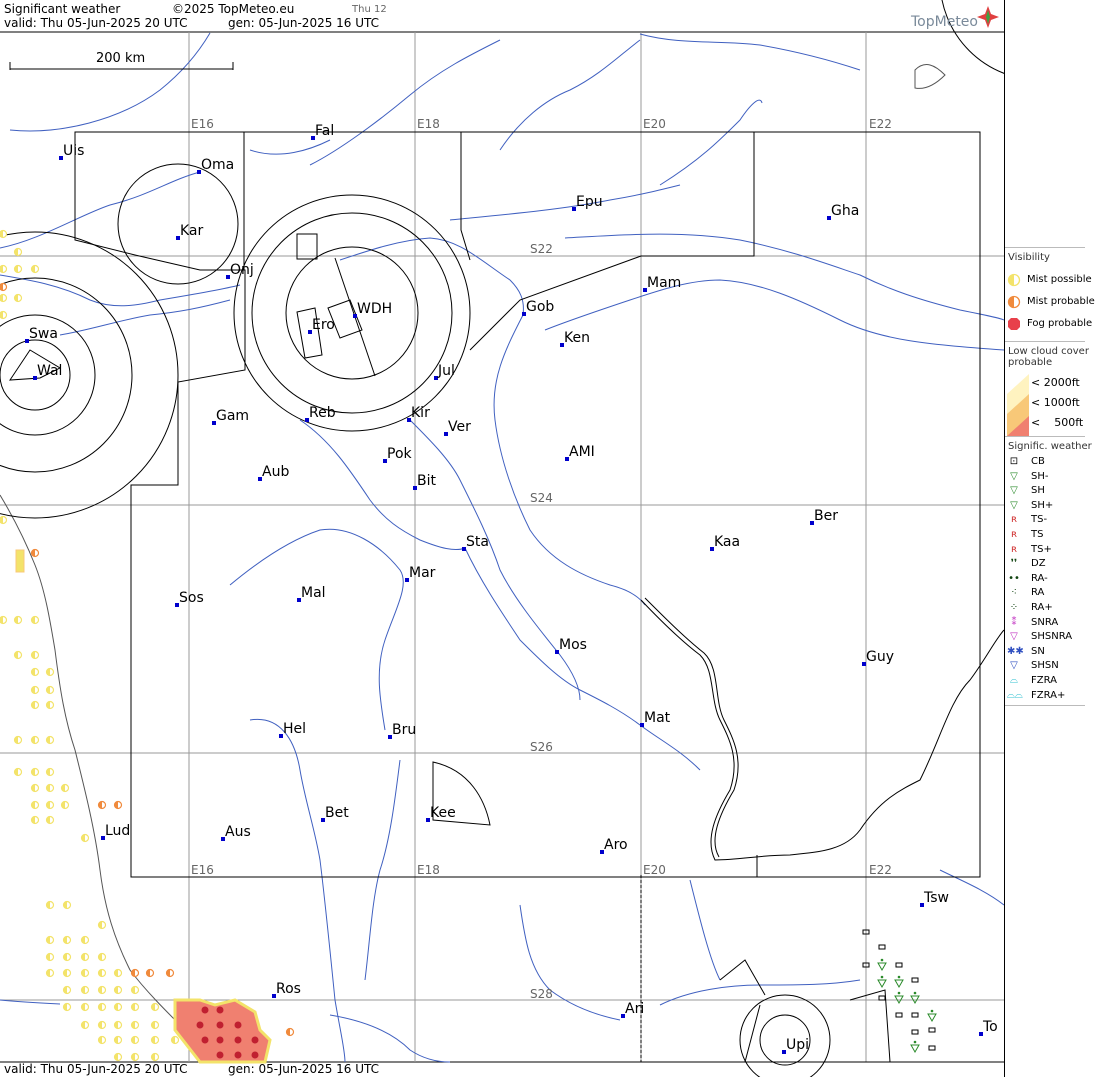  Describe the element at coordinates (541, 498) in the screenshot. I see `latitude-label: S24` at that location.